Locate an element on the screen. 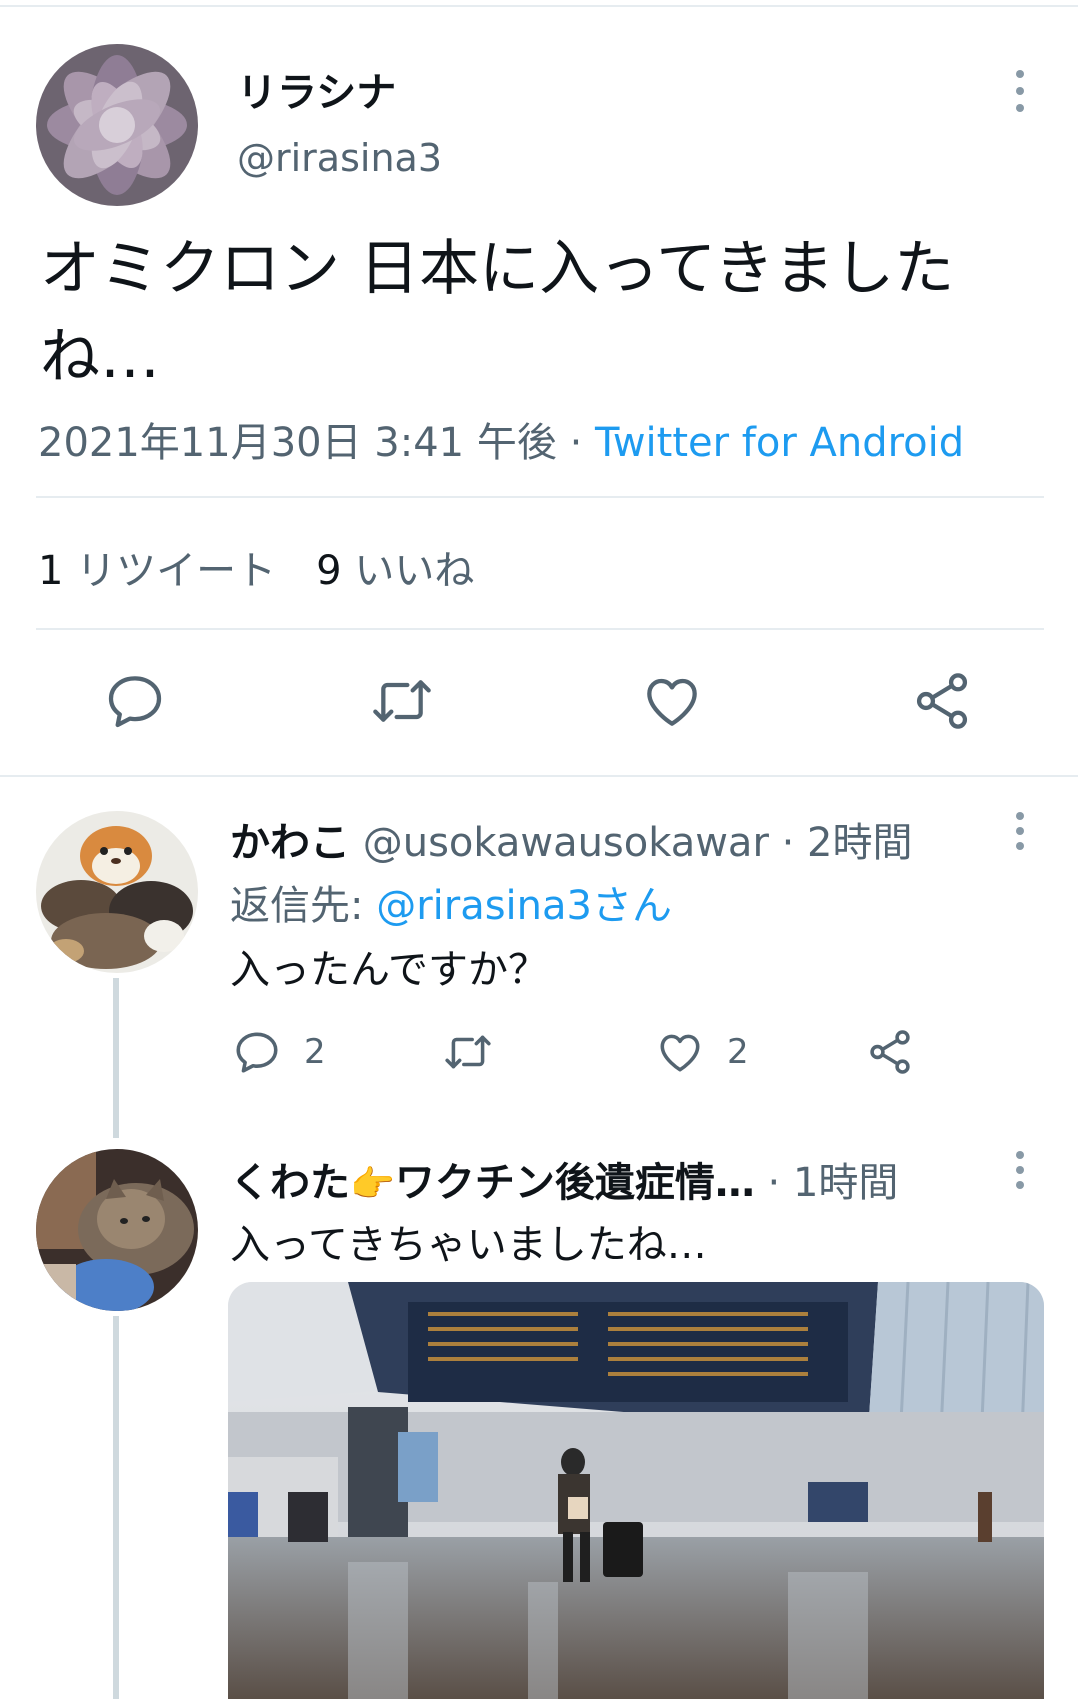  reply-to: 返信先: @rirasina3さん is located at coordinates (451, 902).